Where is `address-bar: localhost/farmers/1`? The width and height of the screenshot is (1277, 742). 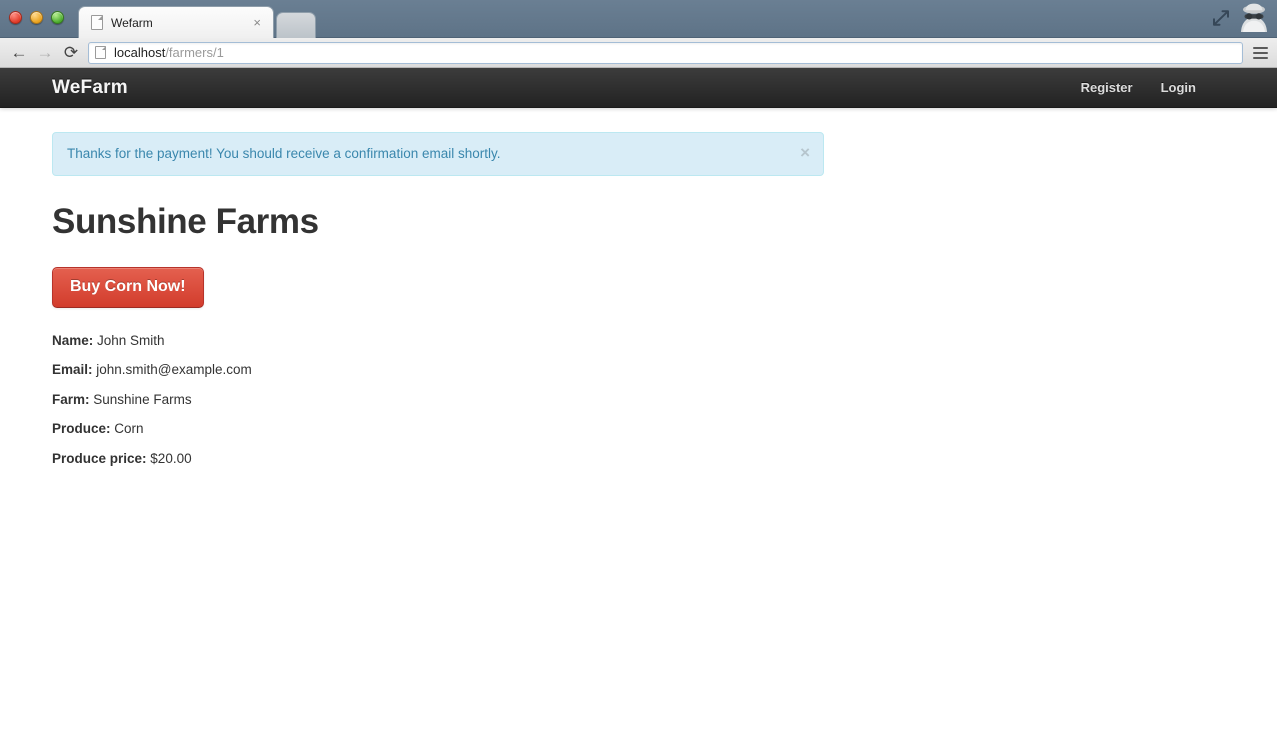
address-bar: localhost/farmers/1 is located at coordinates (665, 52).